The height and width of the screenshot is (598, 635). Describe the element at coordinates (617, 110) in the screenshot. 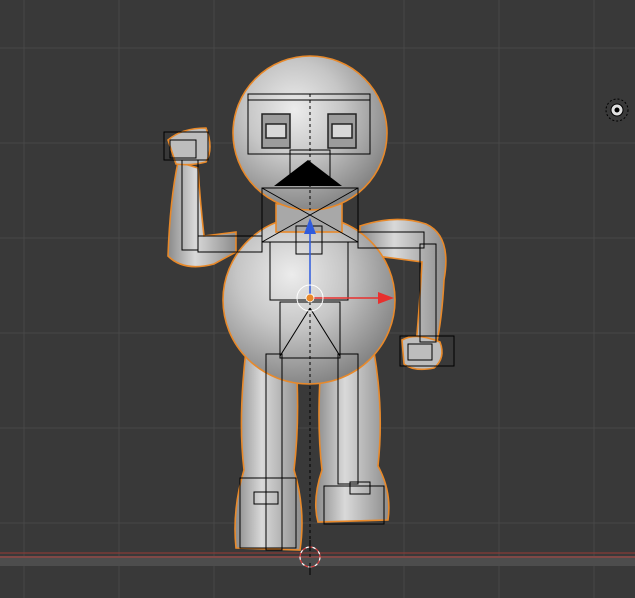

I see `lamp-icon` at that location.